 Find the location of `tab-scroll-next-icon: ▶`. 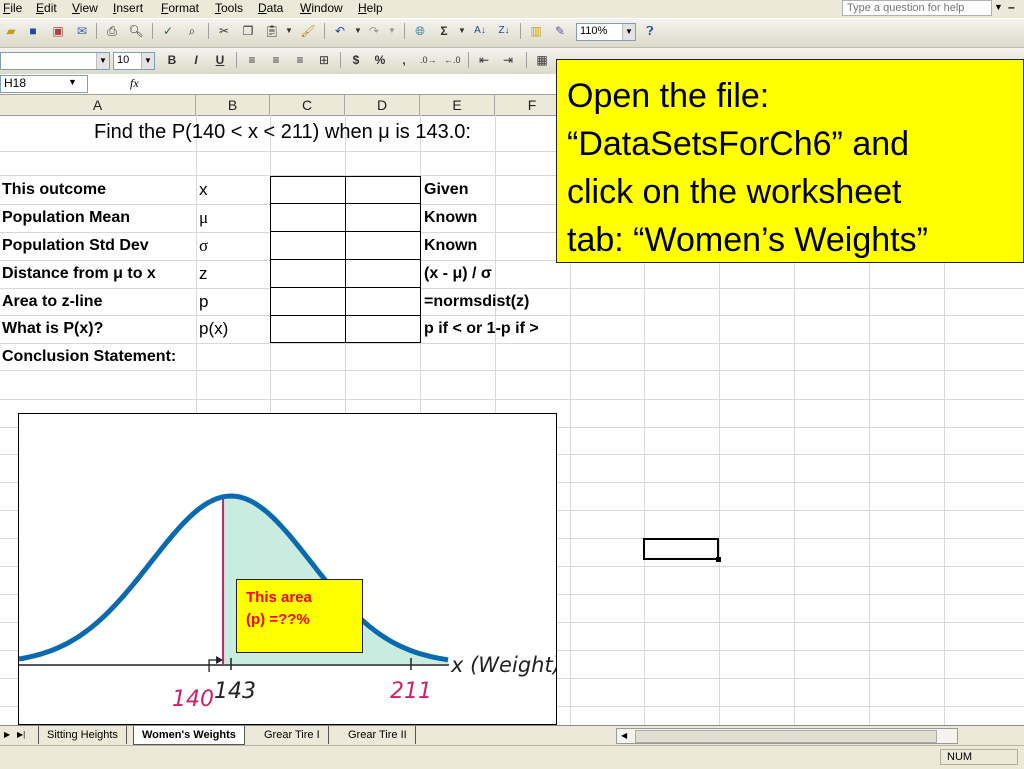

tab-scroll-next-icon: ▶ is located at coordinates (7, 735).